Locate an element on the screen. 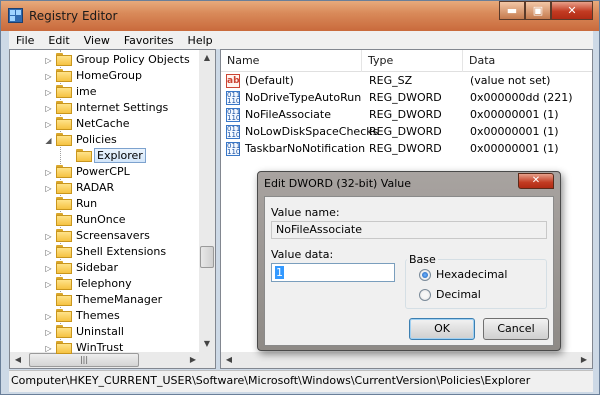 Image resolution: width=600 pixels, height=395 pixels. tree-item: ▷ Uninstall is located at coordinates (105, 332).